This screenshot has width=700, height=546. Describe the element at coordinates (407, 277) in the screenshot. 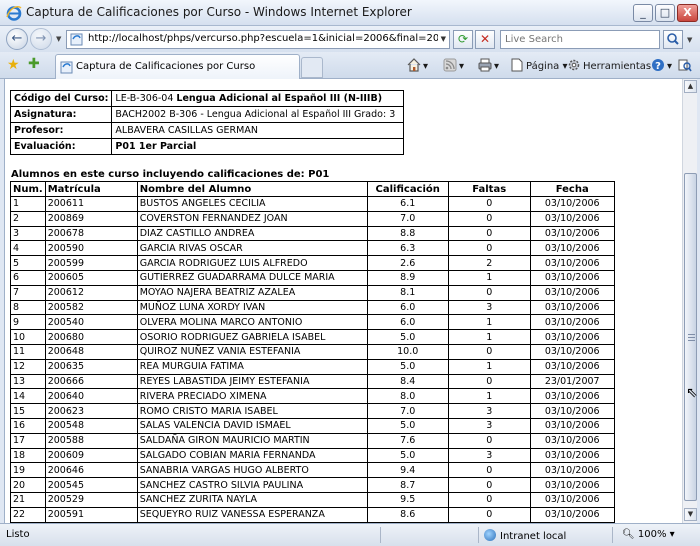

I see `cell-calificacion: 8.9` at that location.